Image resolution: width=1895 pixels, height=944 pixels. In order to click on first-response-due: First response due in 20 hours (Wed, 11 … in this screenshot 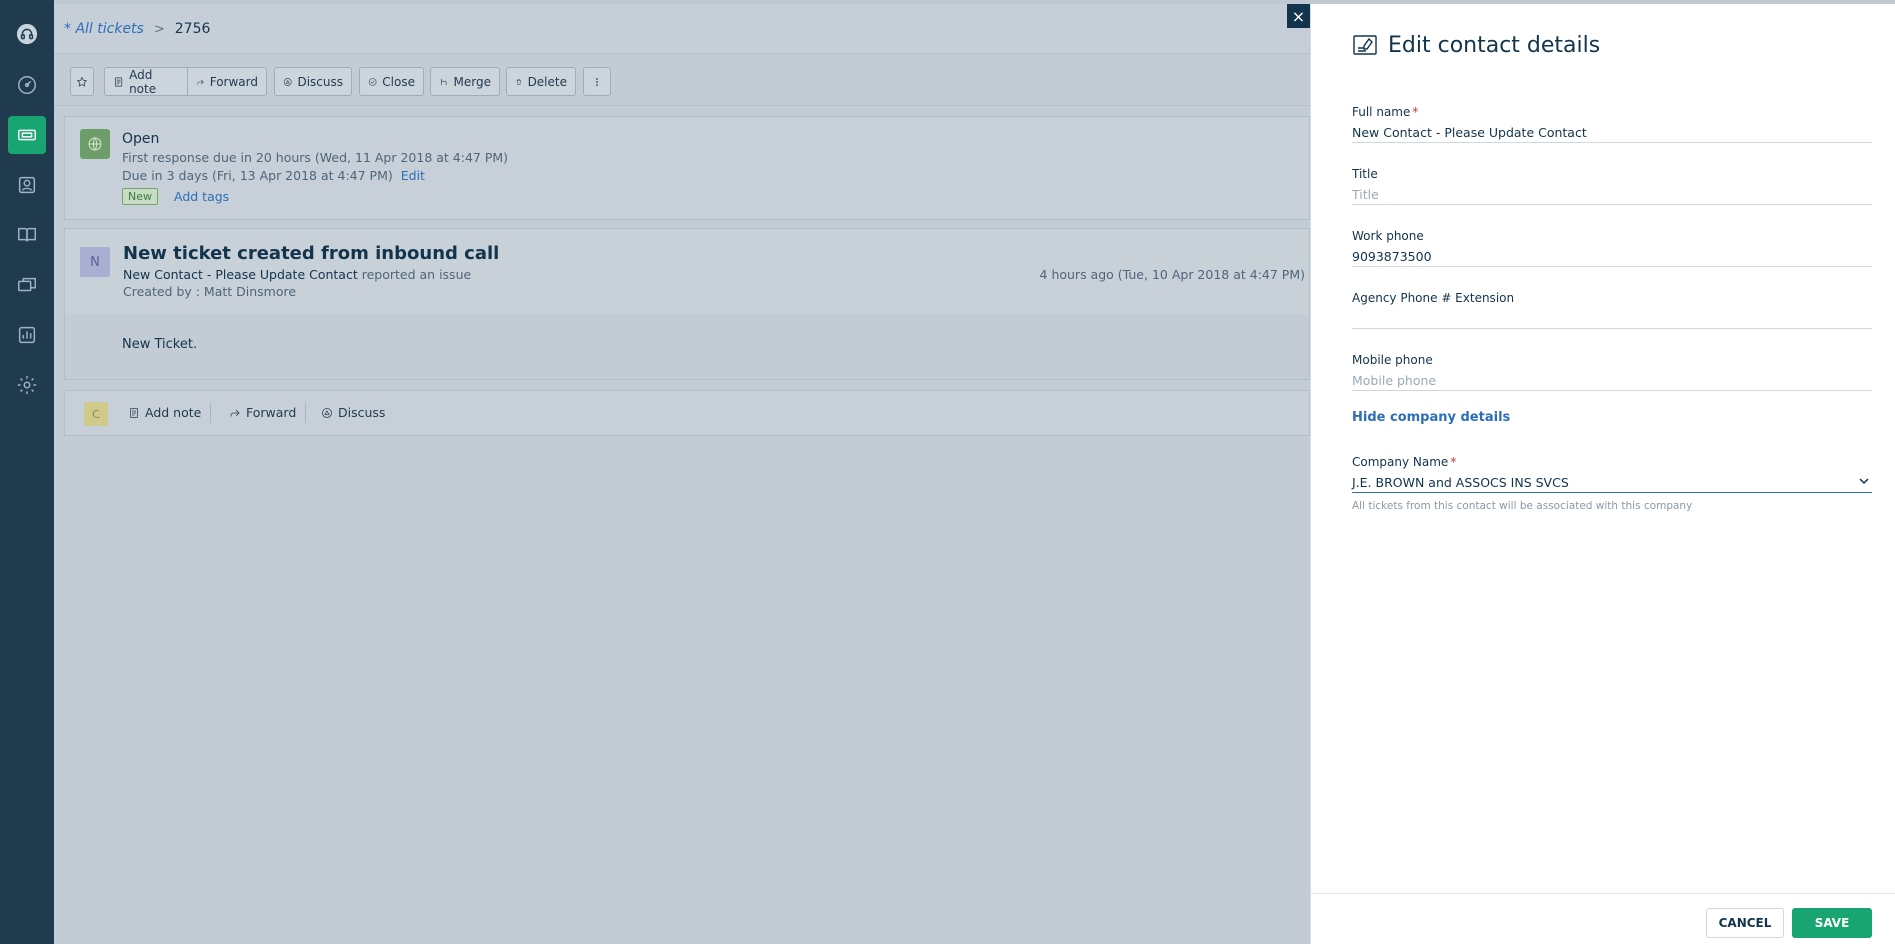, I will do `click(315, 157)`.